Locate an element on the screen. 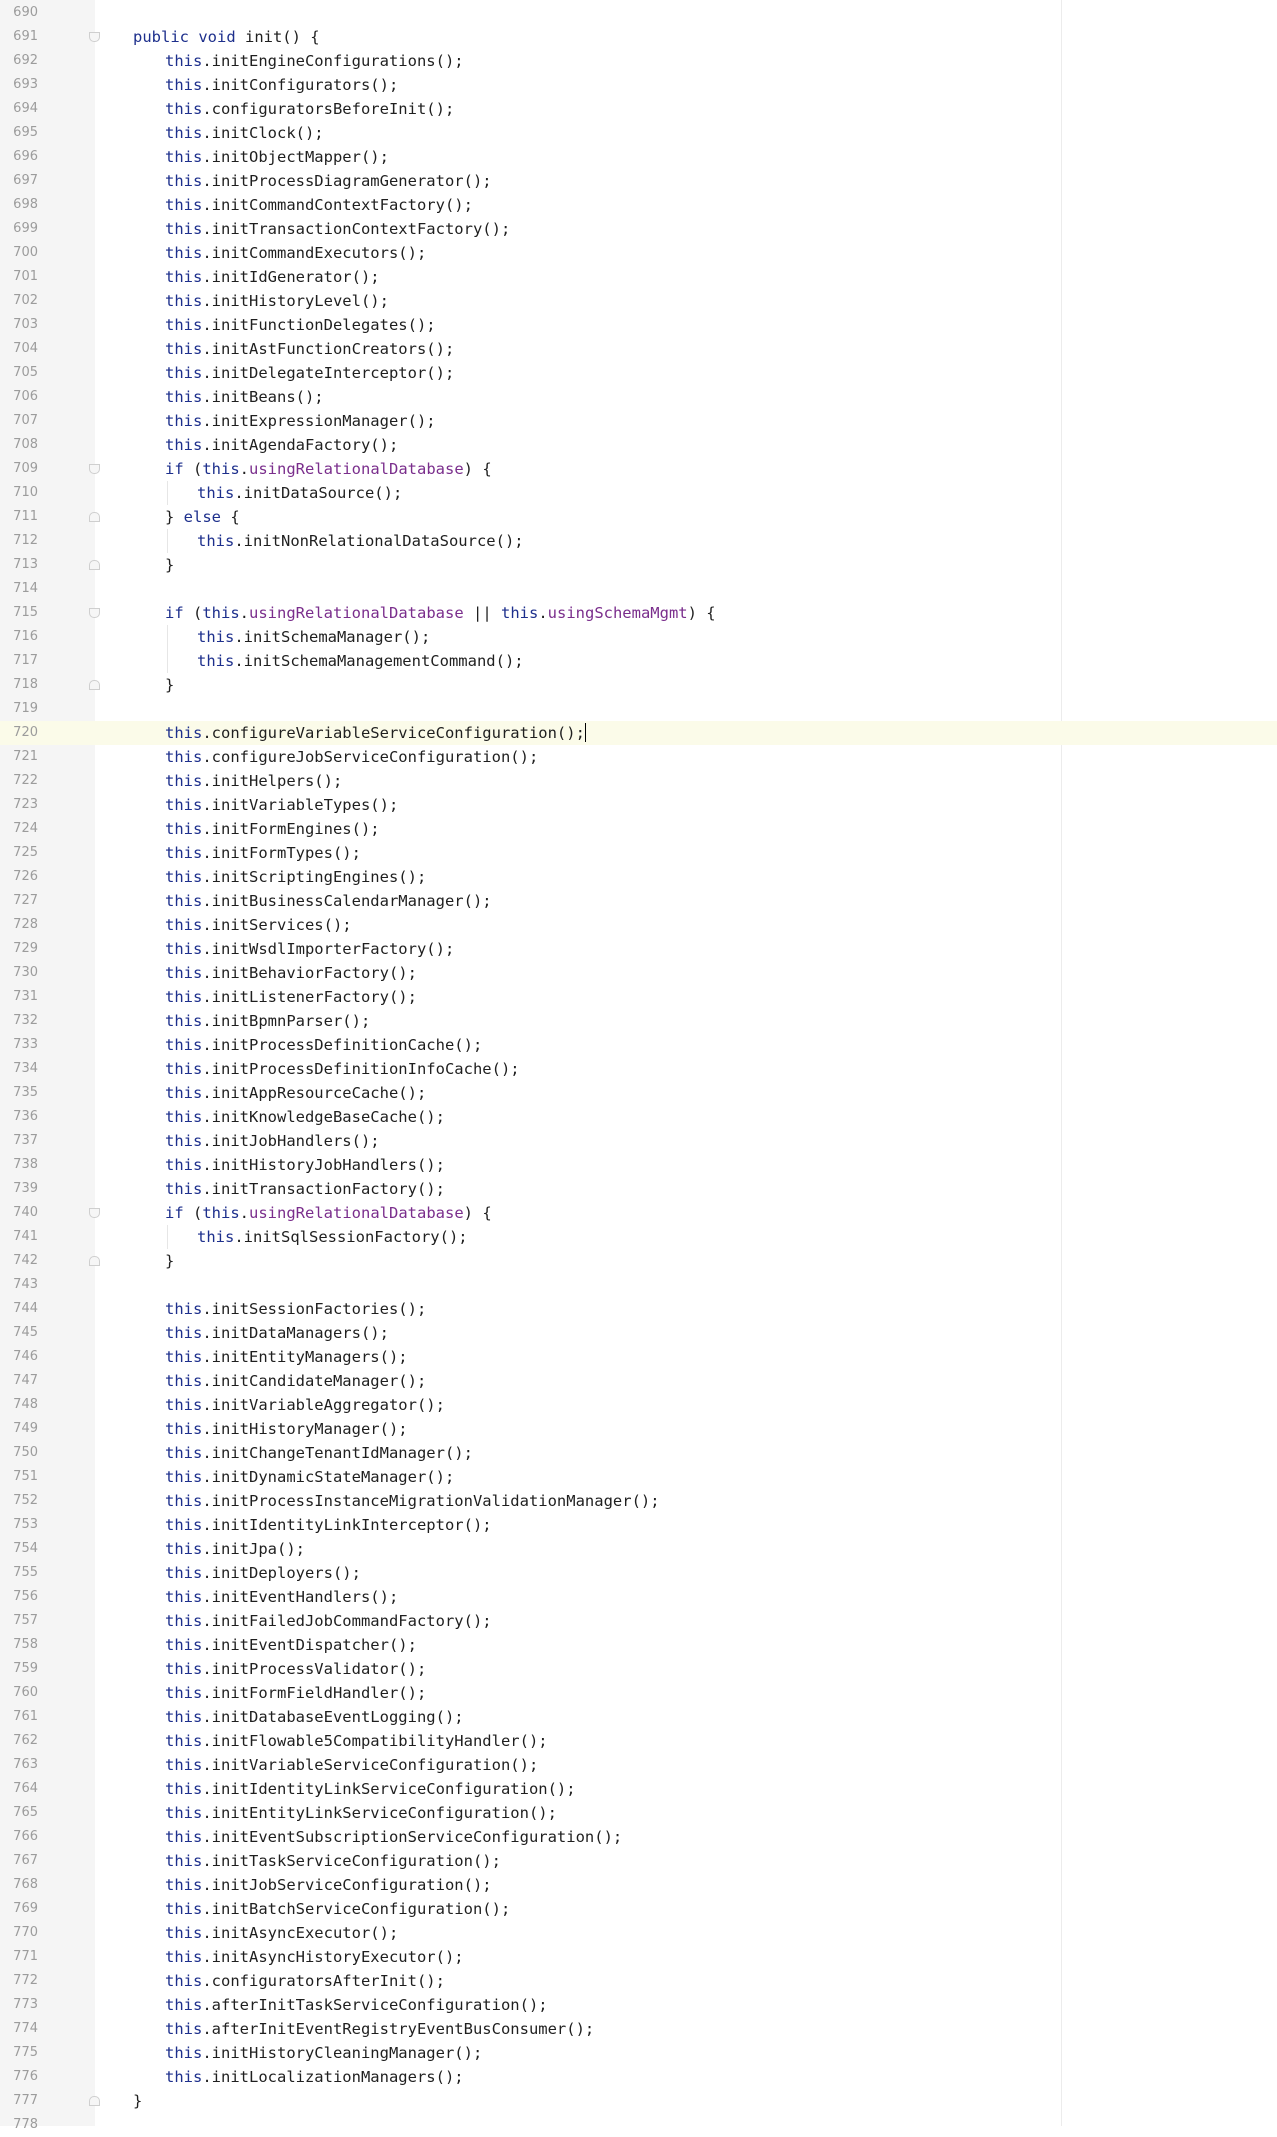  code-line: 710 this.initDataSource(); is located at coordinates (638, 493).